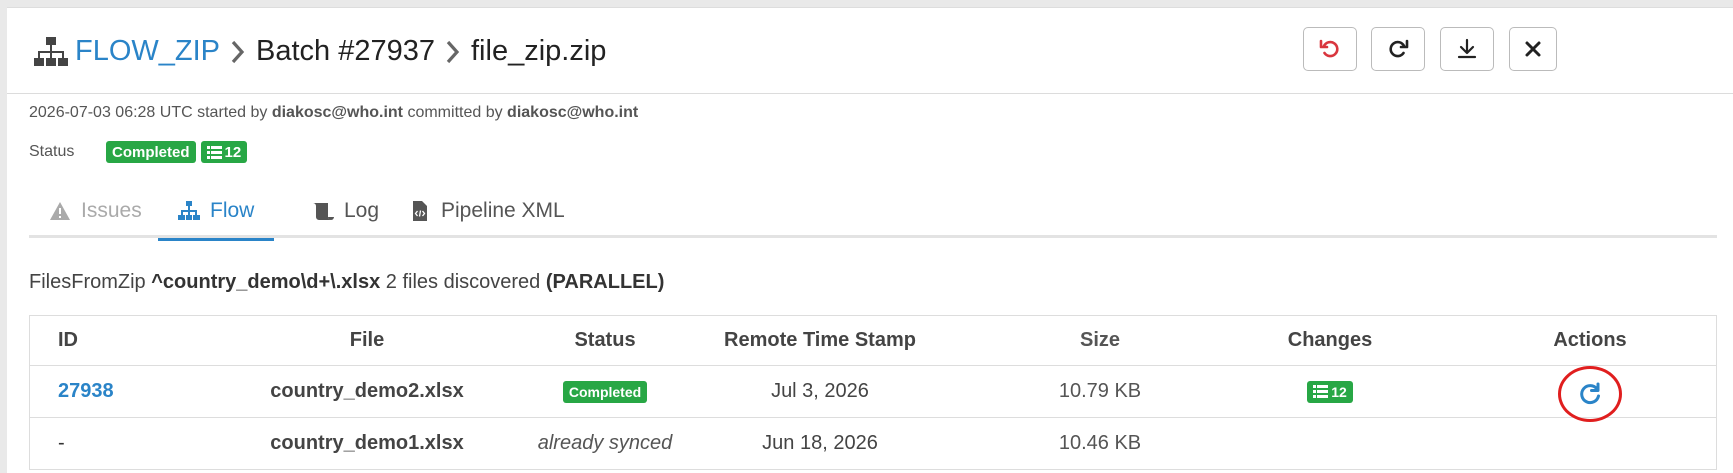  I want to click on changes-badge: 12, so click(224, 152).